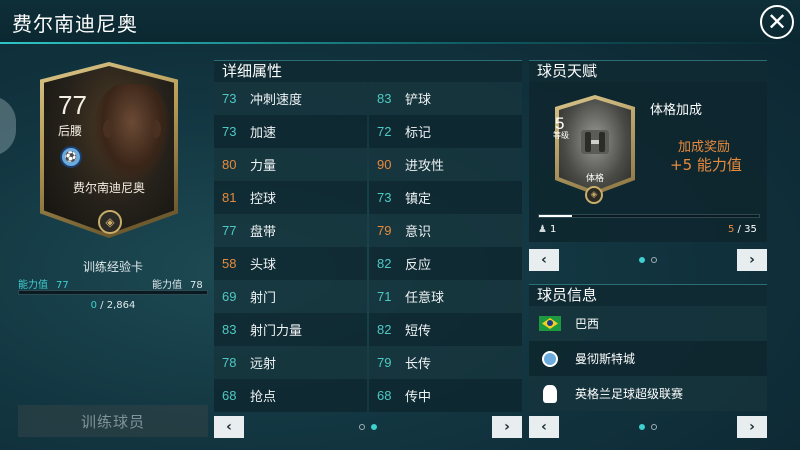 This screenshot has width=800, height=450. What do you see at coordinates (384, 296) in the screenshot?
I see `attribute-value: 71` at bounding box center [384, 296].